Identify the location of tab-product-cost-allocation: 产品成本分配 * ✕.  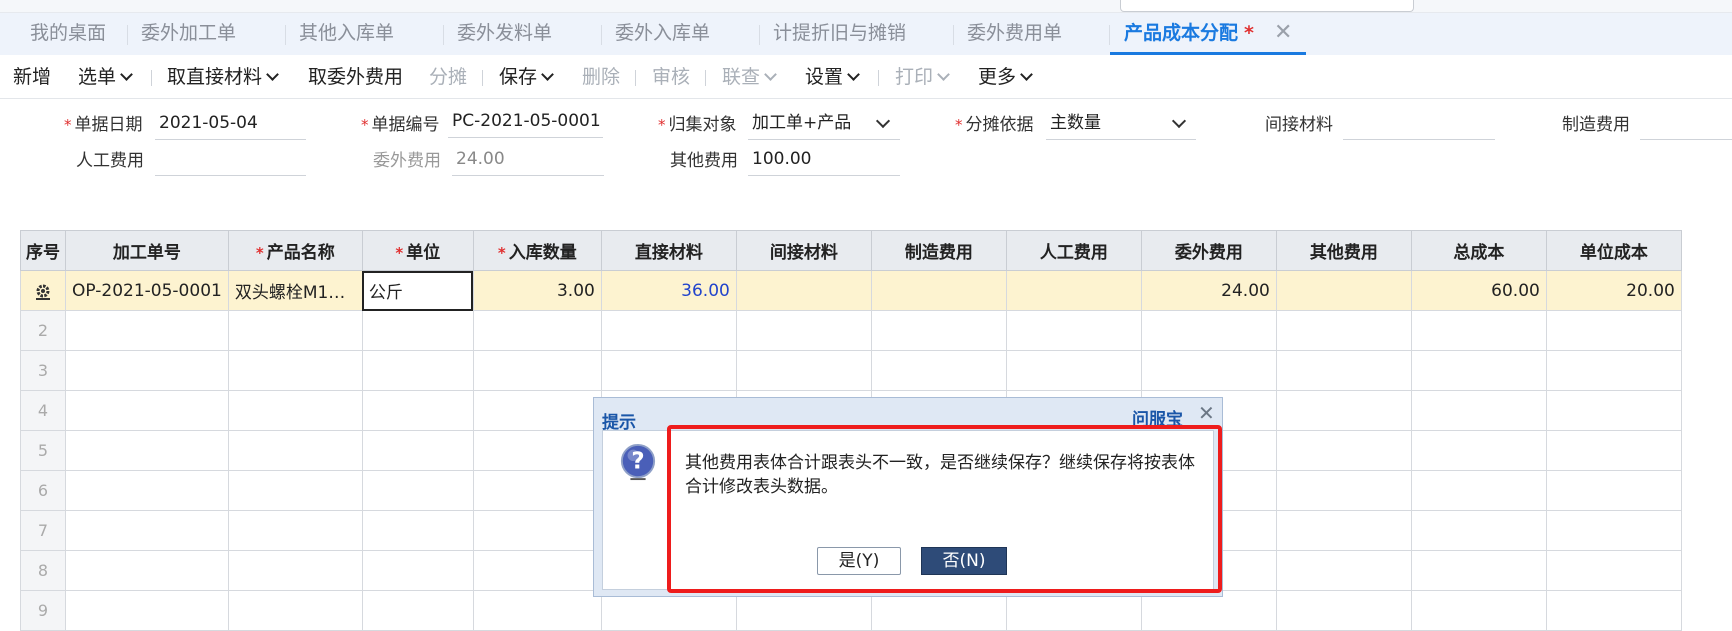
(1208, 34).